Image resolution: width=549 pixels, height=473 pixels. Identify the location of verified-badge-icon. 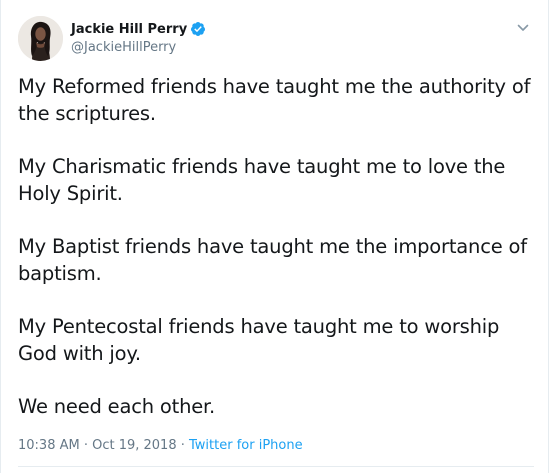
(198, 29).